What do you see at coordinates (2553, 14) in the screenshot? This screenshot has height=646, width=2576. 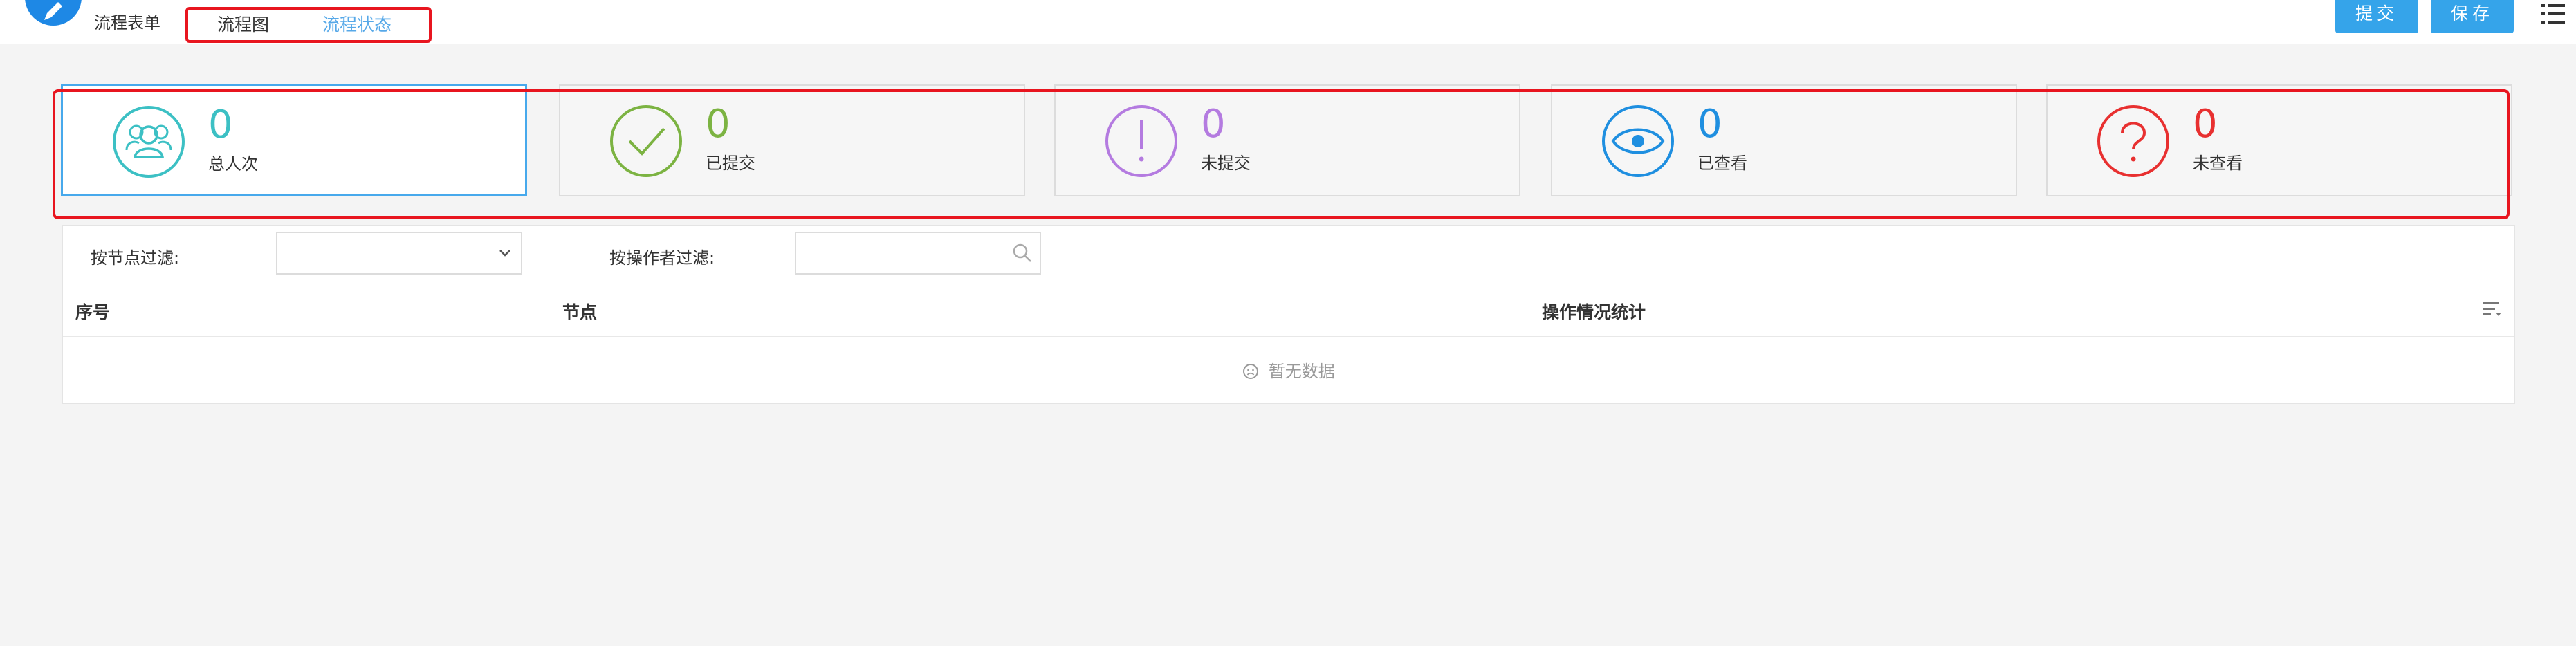 I see `list-menu-icon` at bounding box center [2553, 14].